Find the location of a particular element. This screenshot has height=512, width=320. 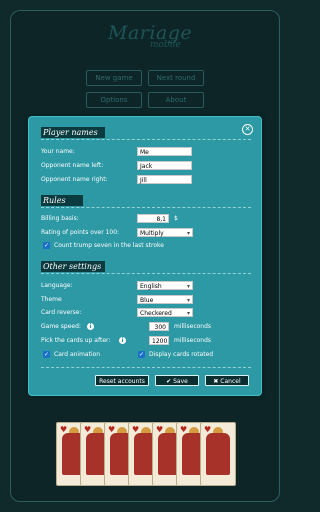

app-logo-subtitle: mobile is located at coordinates (165, 45).